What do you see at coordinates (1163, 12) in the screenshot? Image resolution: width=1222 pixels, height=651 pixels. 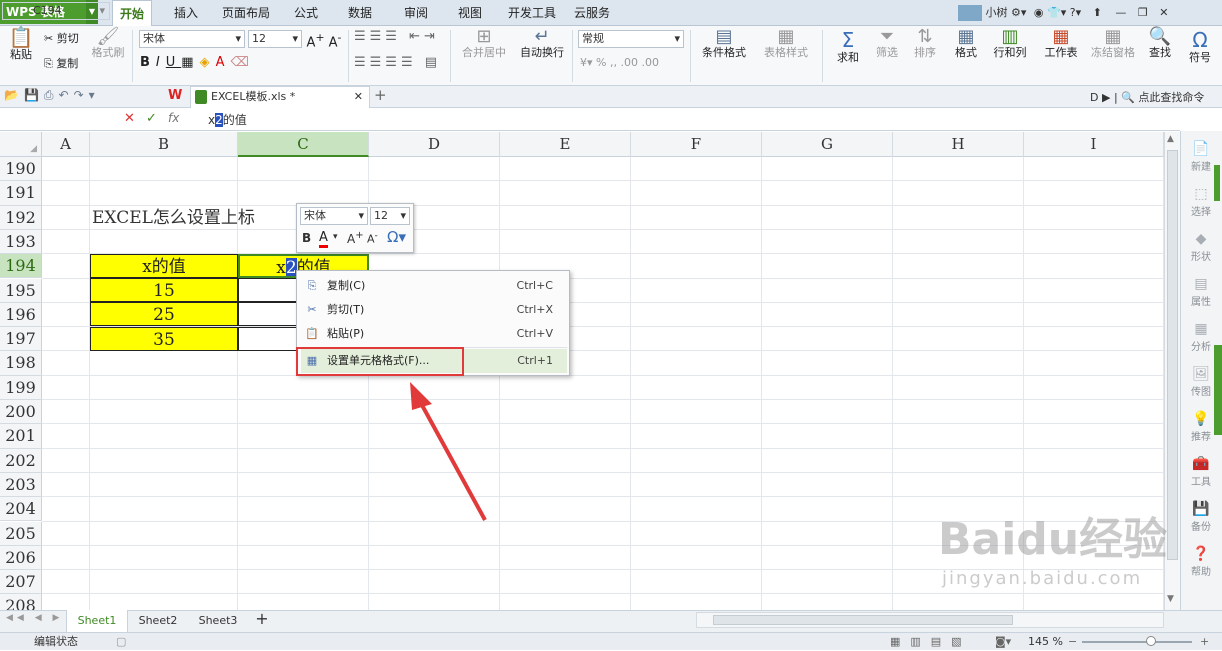 I see `close-icon: ✕` at bounding box center [1163, 12].